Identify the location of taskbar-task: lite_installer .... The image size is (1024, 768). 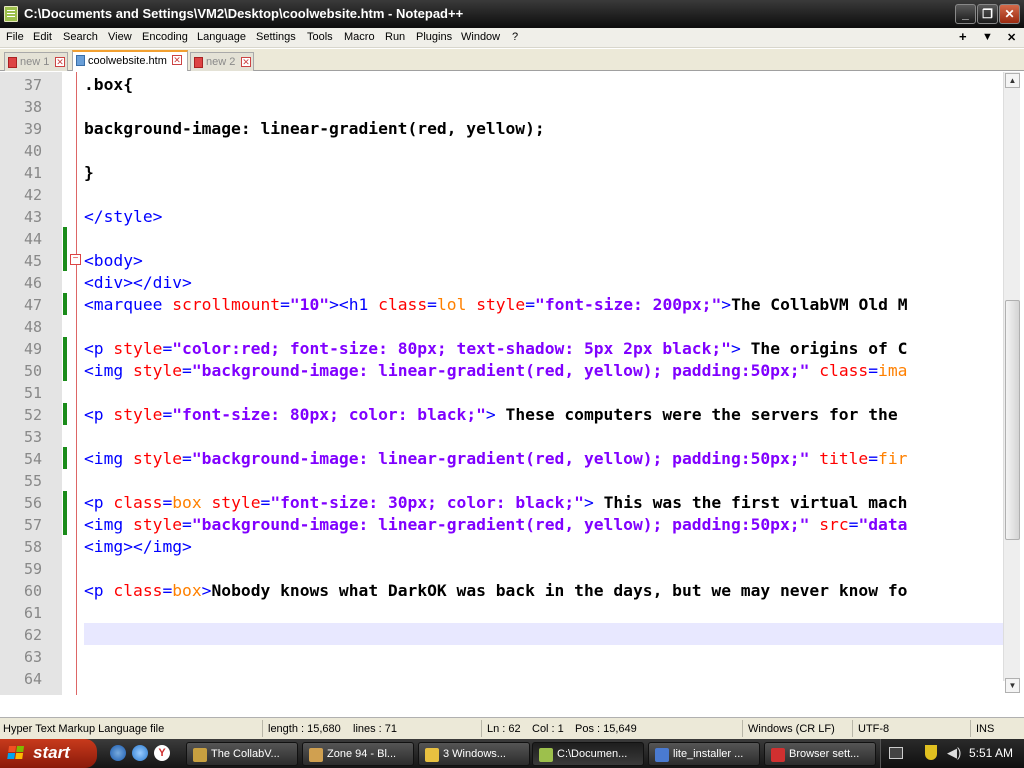
(704, 754).